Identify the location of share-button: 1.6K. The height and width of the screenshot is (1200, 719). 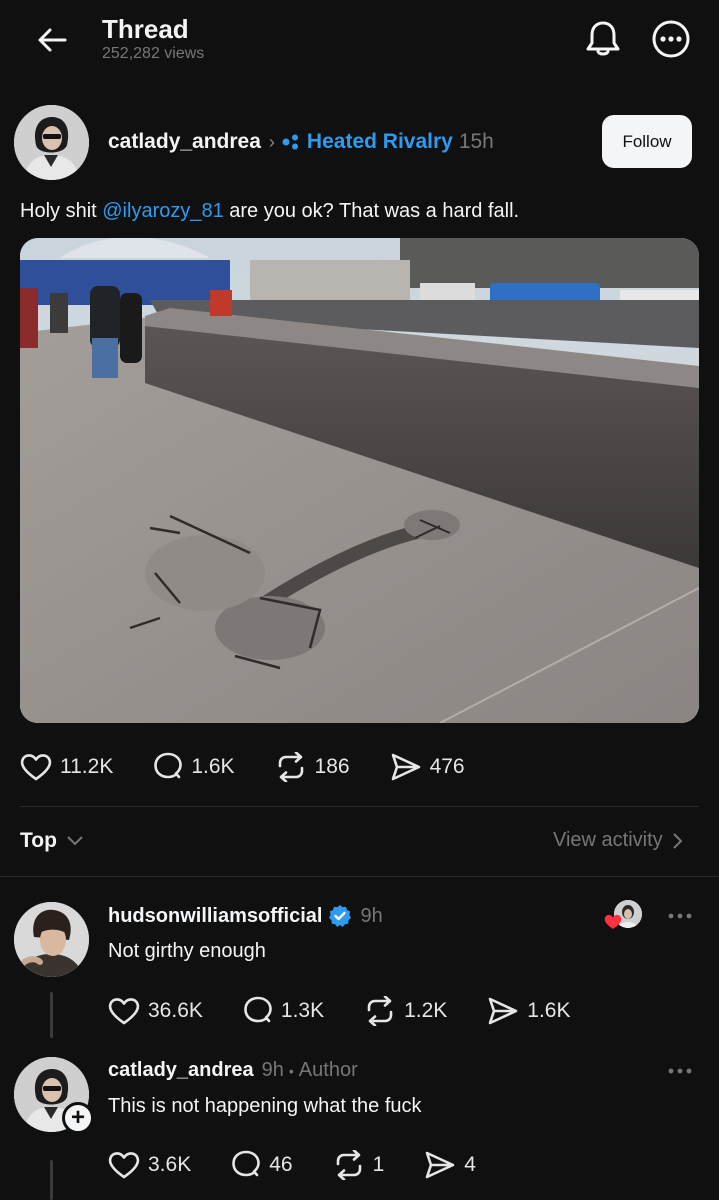
(529, 1011).